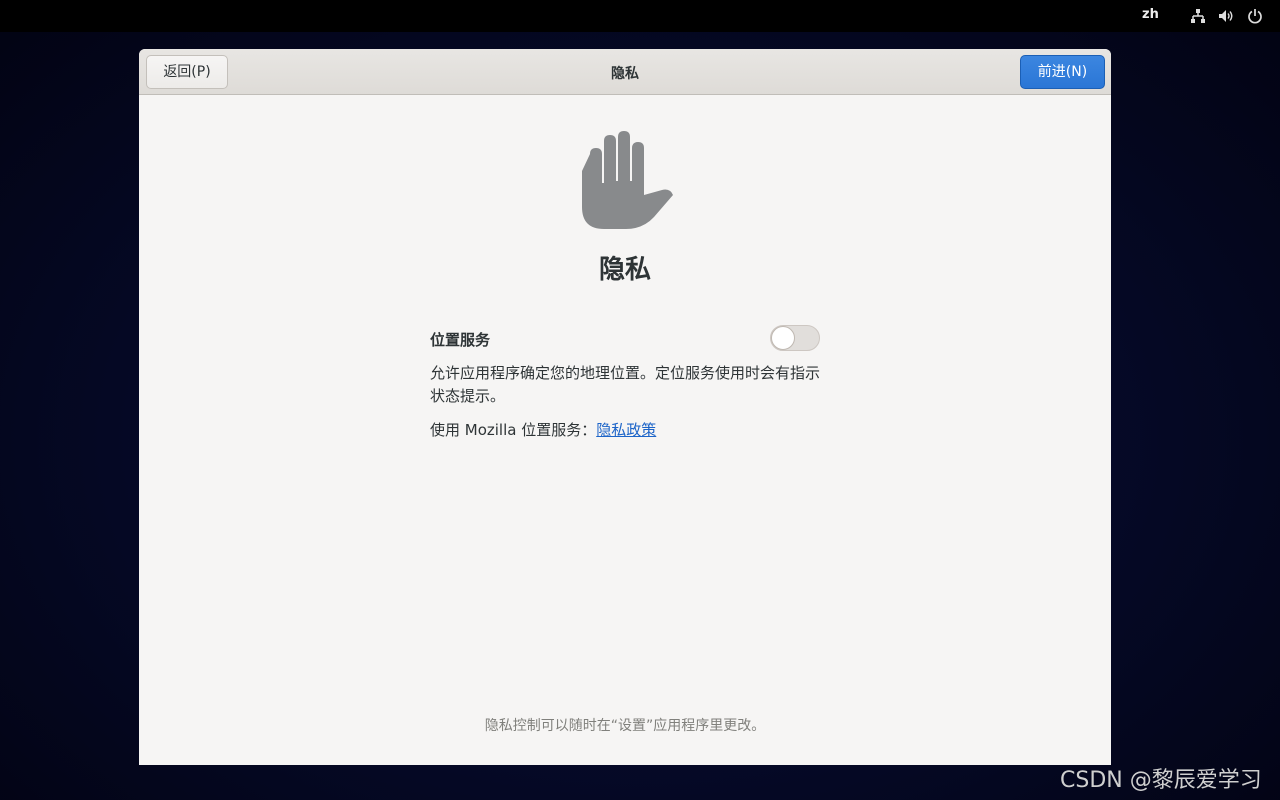 This screenshot has width=1280, height=800. Describe the element at coordinates (1226, 16) in the screenshot. I see `volume-icon` at that location.